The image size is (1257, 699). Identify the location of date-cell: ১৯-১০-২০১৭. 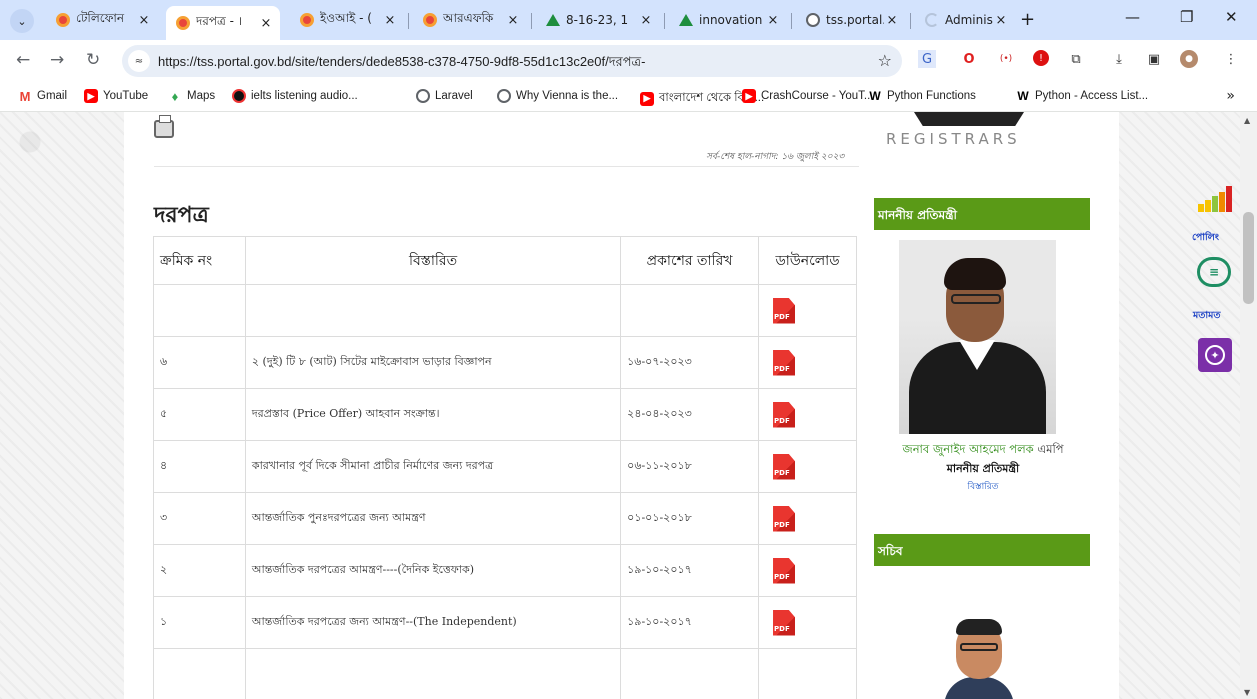
(690, 622).